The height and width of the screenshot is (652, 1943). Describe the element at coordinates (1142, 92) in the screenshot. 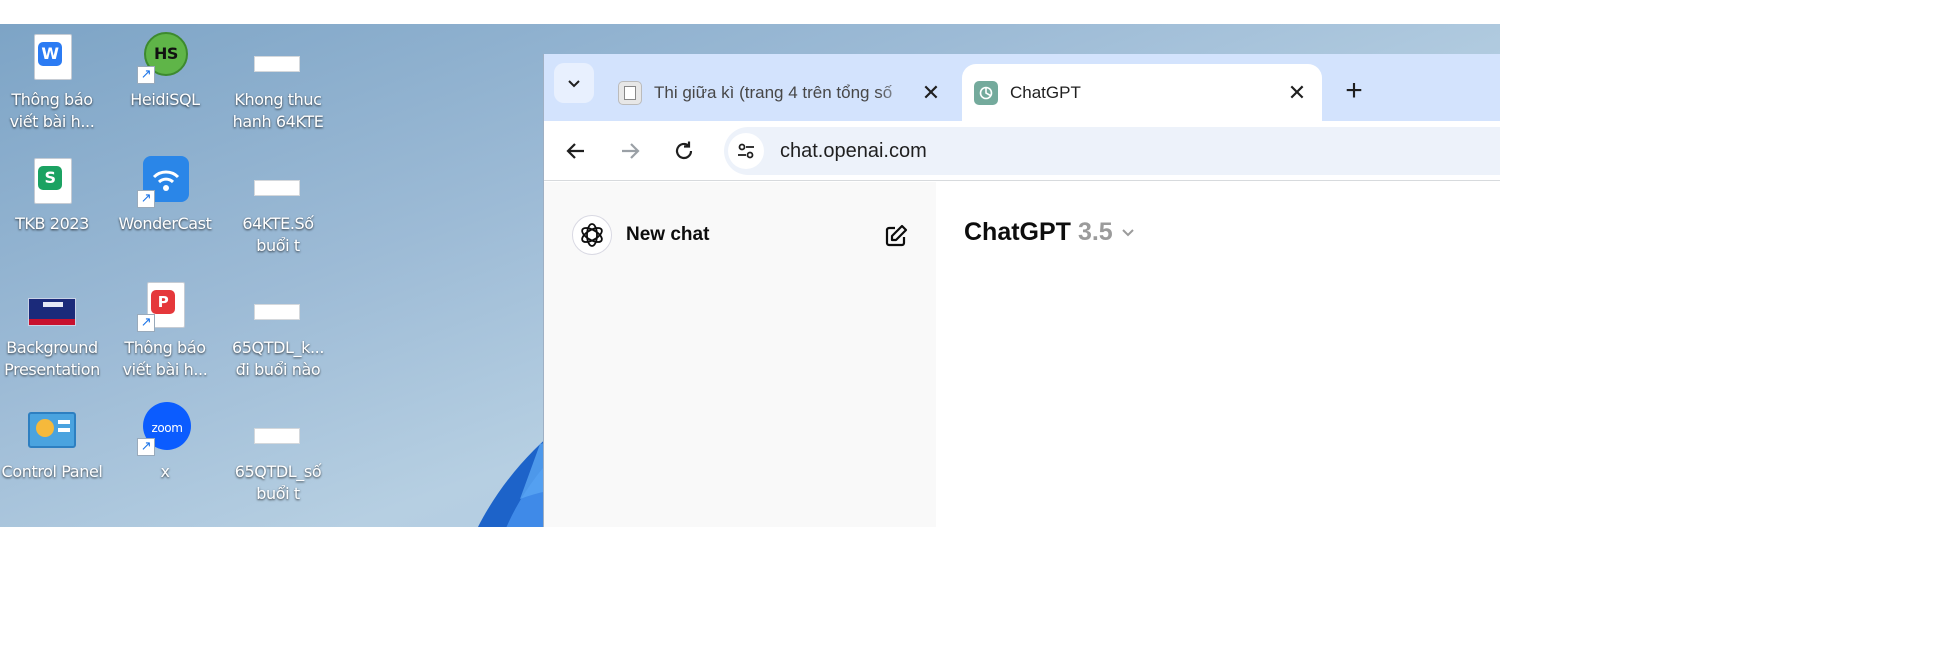

I see `tab-chatgpt: ChatGPT ✕` at that location.